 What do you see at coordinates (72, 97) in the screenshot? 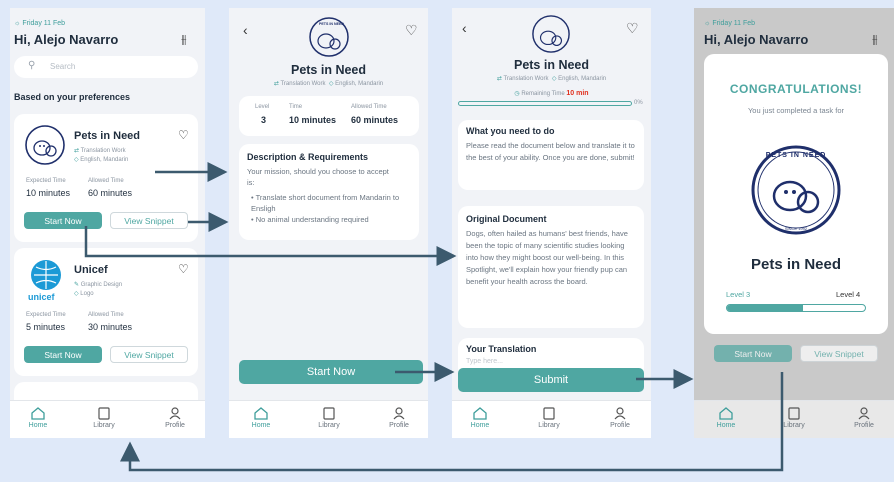
I see `section-title: Based on your preferences` at bounding box center [72, 97].